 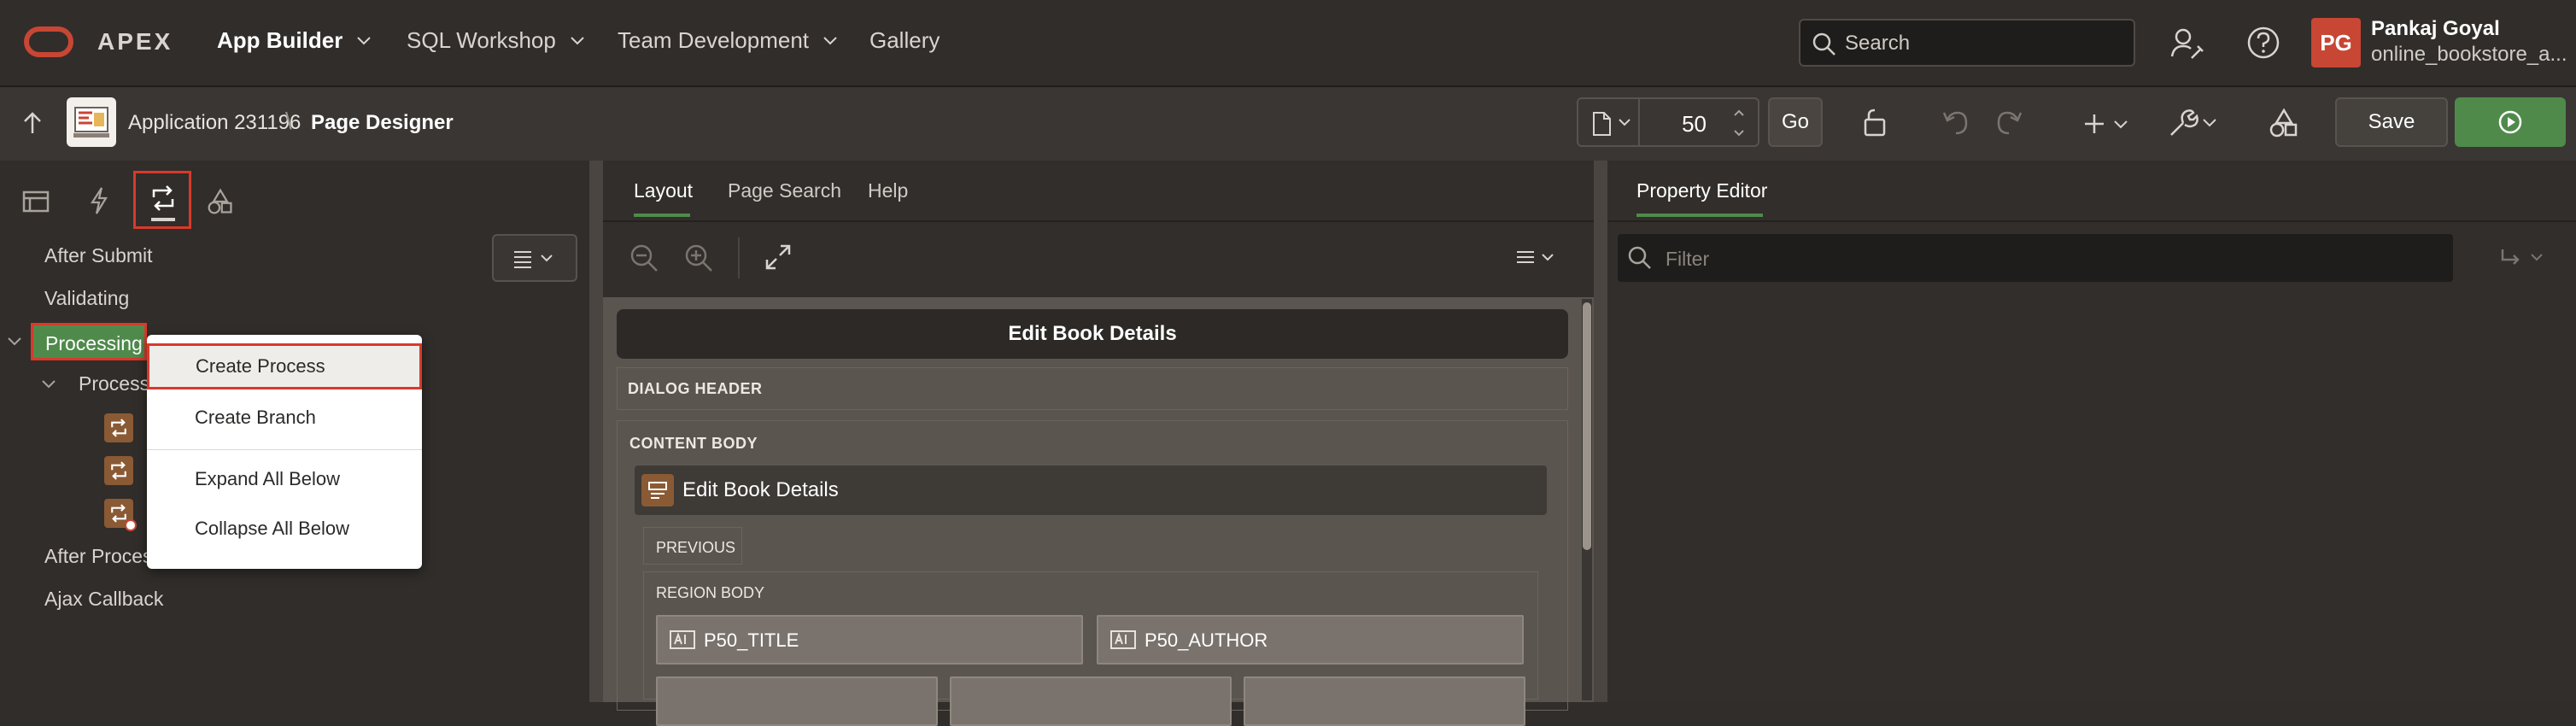 I want to click on tab-layout: Layout, so click(x=664, y=198).